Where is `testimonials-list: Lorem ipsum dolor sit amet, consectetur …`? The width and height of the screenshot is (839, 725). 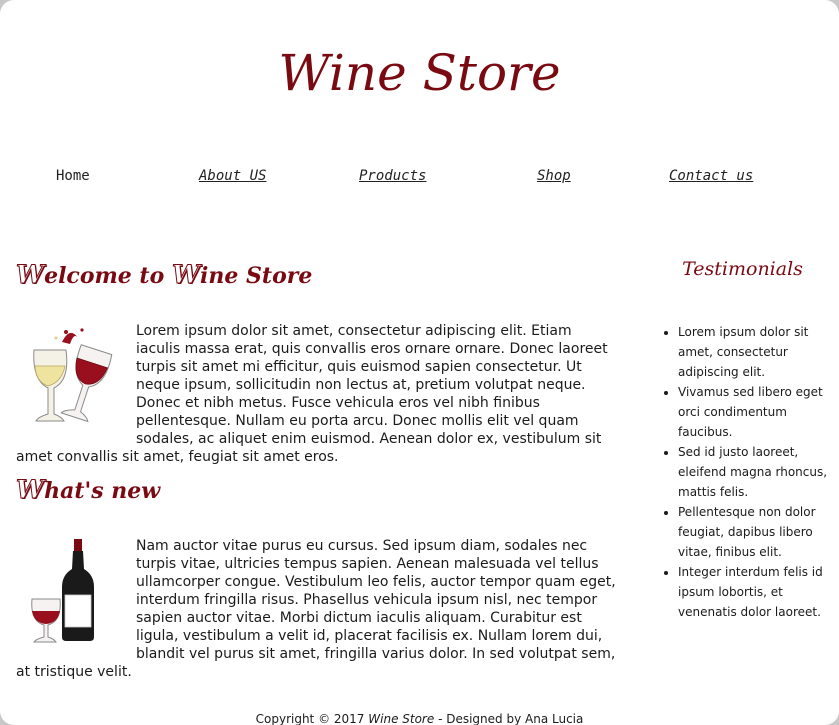
testimonials-list: Lorem ipsum dolor sit amet, consectetur … is located at coordinates (744, 472).